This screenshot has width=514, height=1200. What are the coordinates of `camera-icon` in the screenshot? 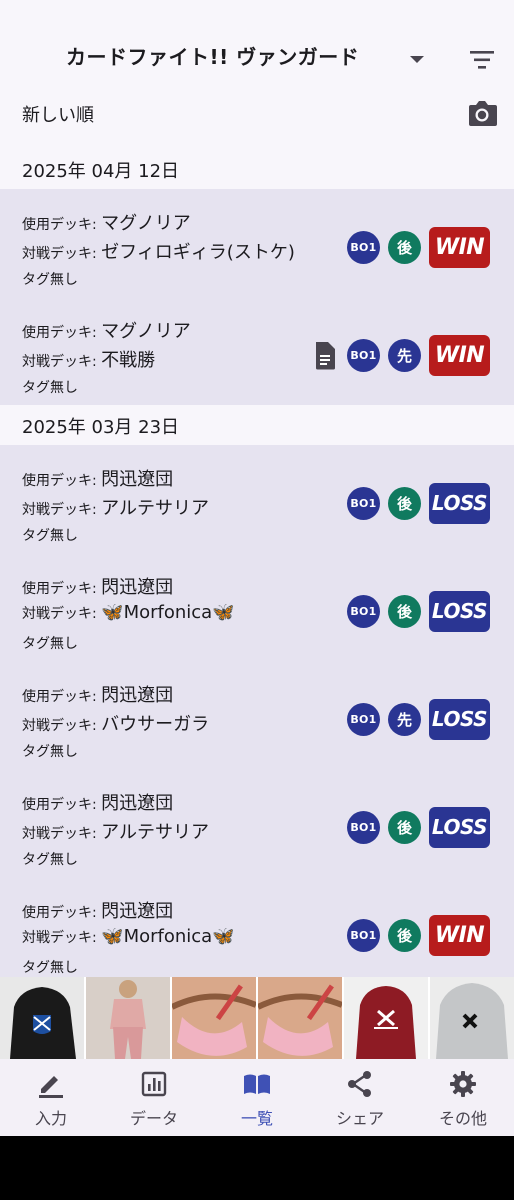 It's located at (482, 113).